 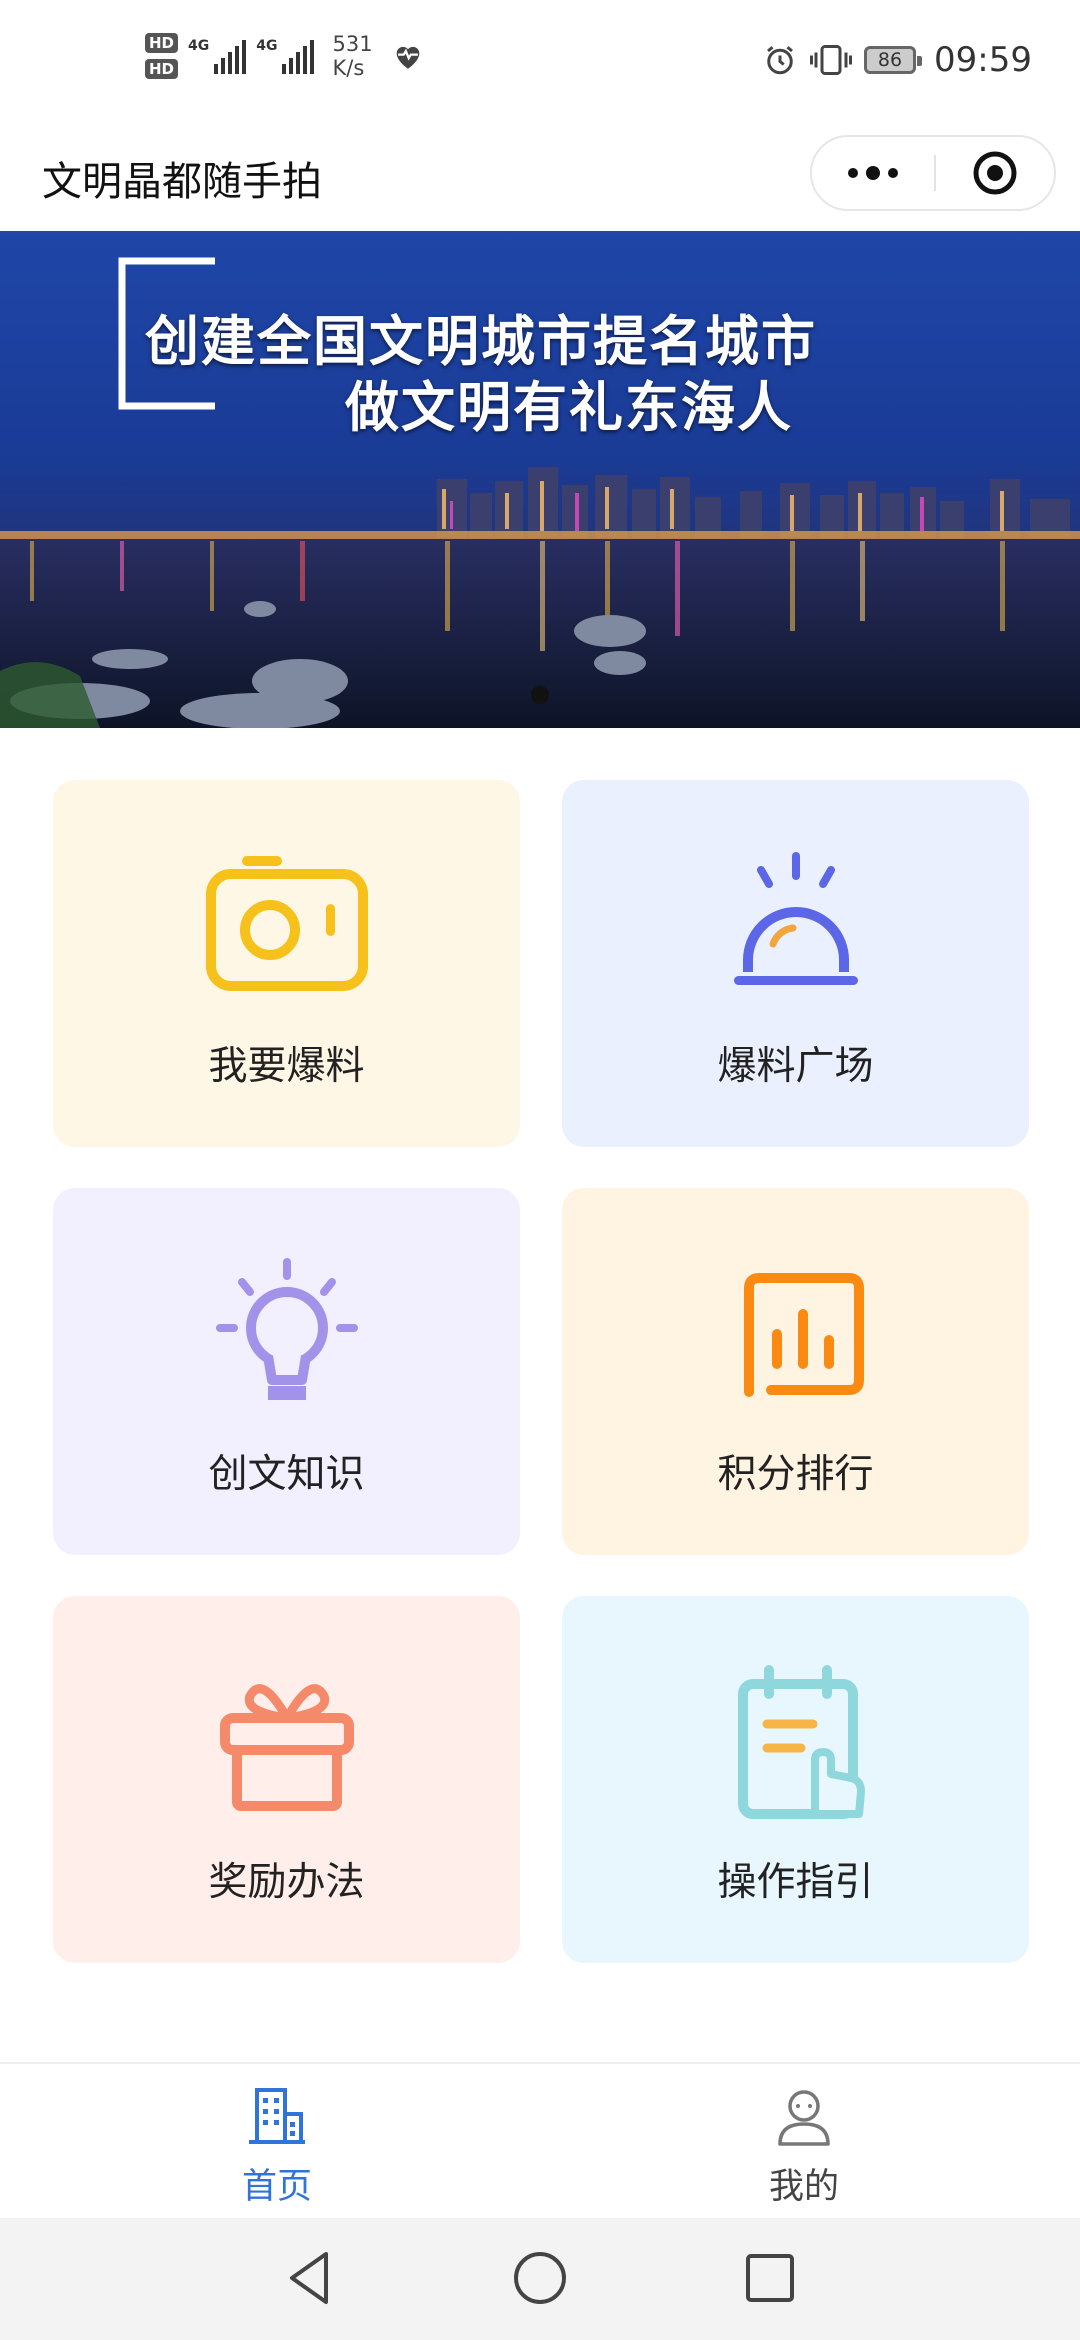 I want to click on reward-rules-card: 奖励办法, so click(x=286, y=1779).